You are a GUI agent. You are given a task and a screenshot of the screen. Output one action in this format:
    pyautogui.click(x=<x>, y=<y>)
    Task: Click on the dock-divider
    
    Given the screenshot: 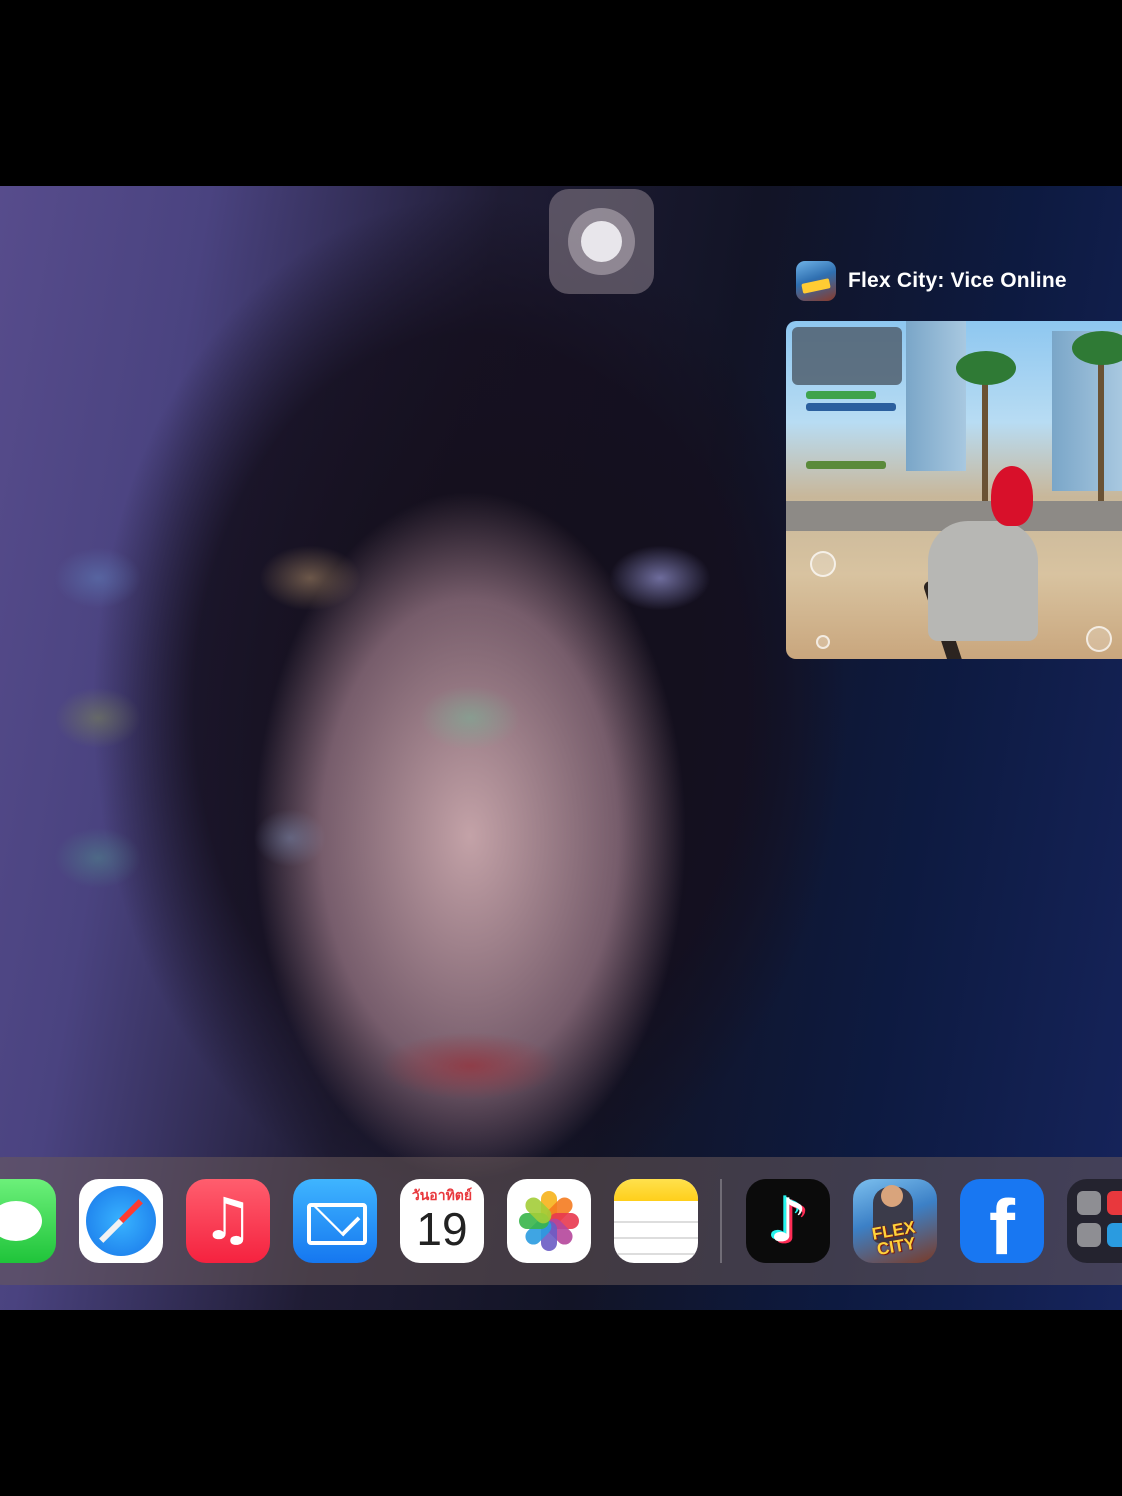 What is the action you would take?
    pyautogui.click(x=721, y=1221)
    